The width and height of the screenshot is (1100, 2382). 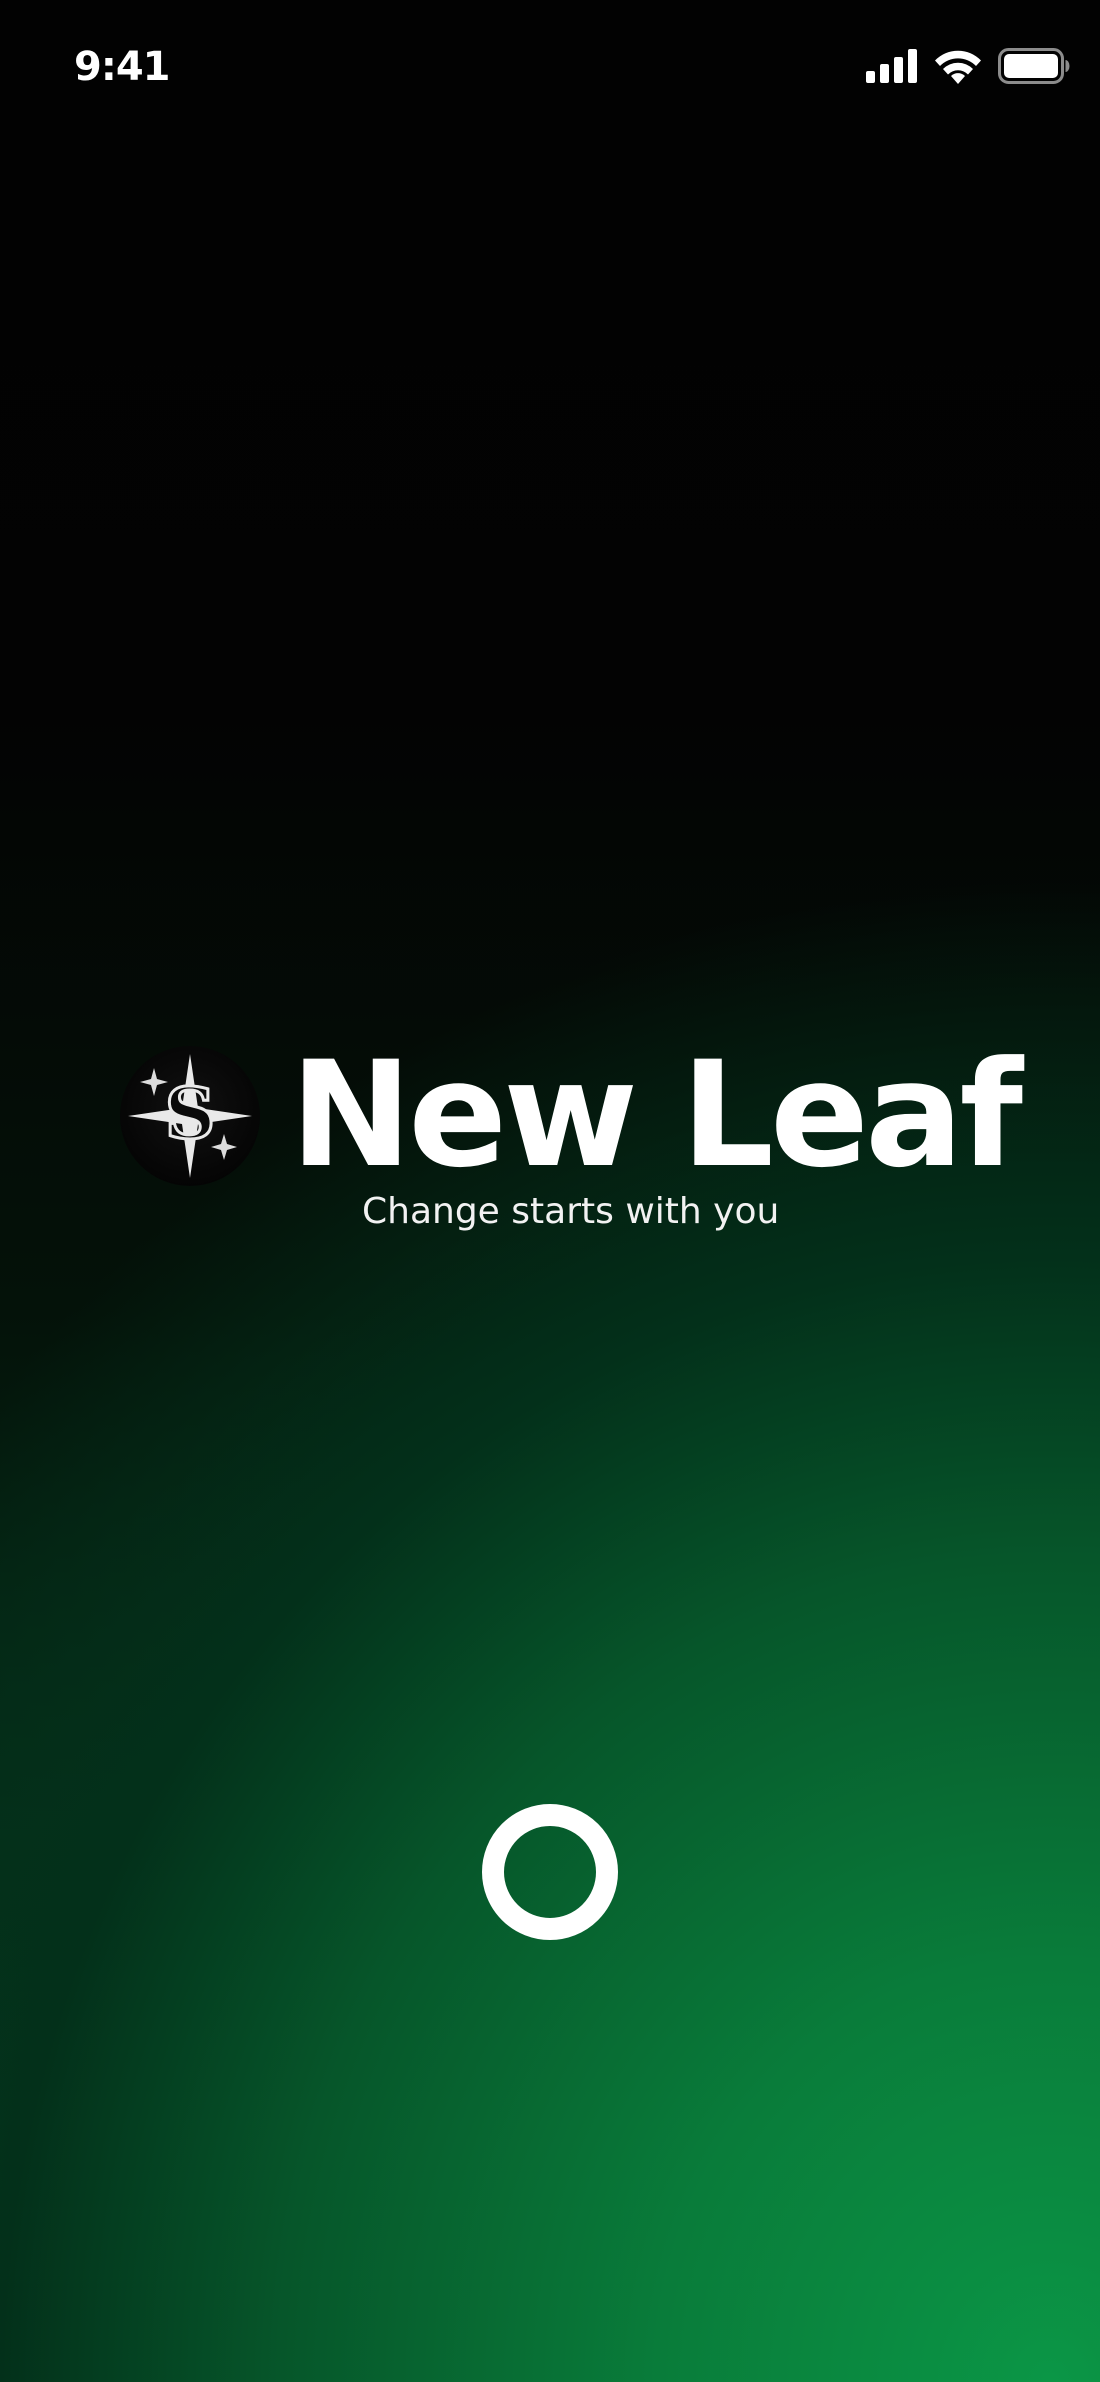 What do you see at coordinates (958, 66) in the screenshot?
I see `wifi-icon` at bounding box center [958, 66].